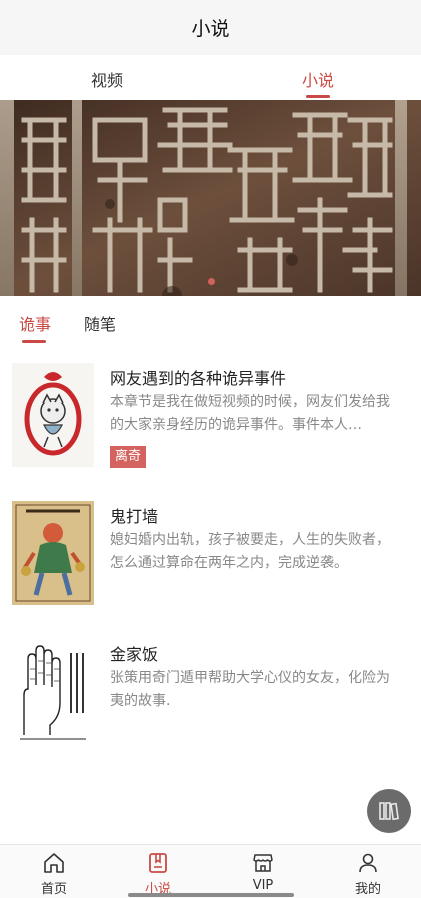 This screenshot has height=898, width=421. I want to click on navigation-bar: 小说, so click(210, 27).